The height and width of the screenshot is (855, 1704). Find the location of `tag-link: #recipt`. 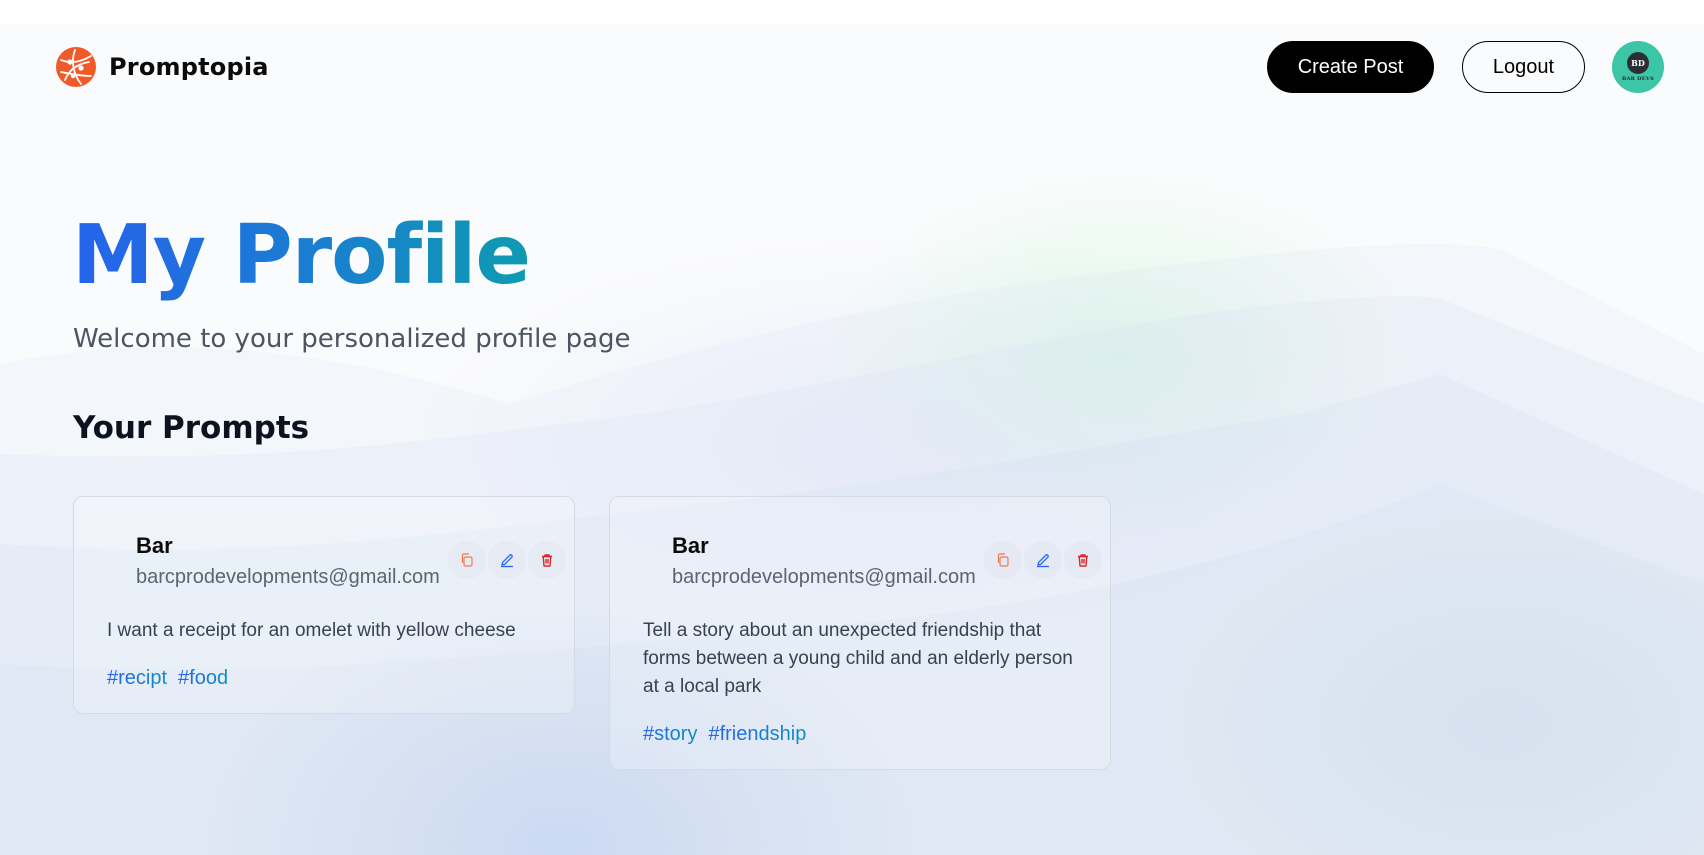

tag-link: #recipt is located at coordinates (137, 678).